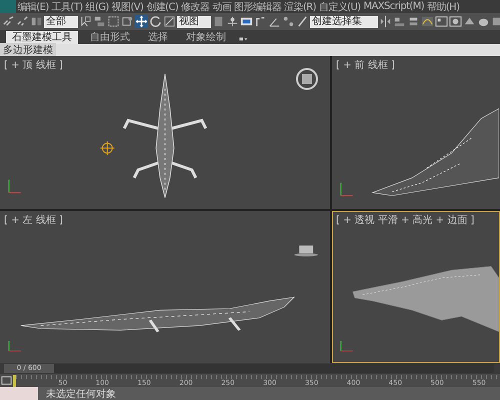 The width and height of the screenshot is (500, 400). I want to click on rotate-icon, so click(155, 21).